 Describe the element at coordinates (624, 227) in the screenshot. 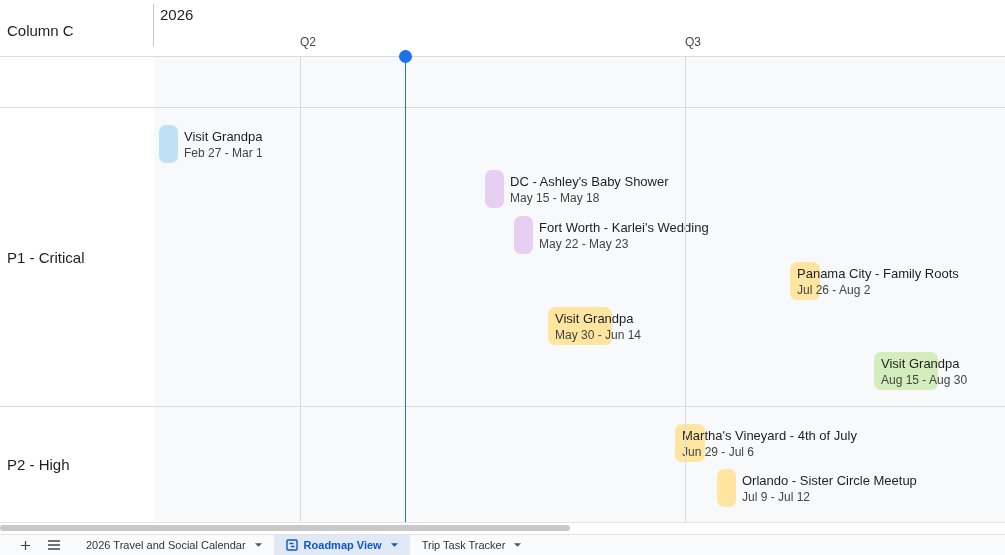

I see `event-title: Fort Worth - Karlei's Wedding` at that location.